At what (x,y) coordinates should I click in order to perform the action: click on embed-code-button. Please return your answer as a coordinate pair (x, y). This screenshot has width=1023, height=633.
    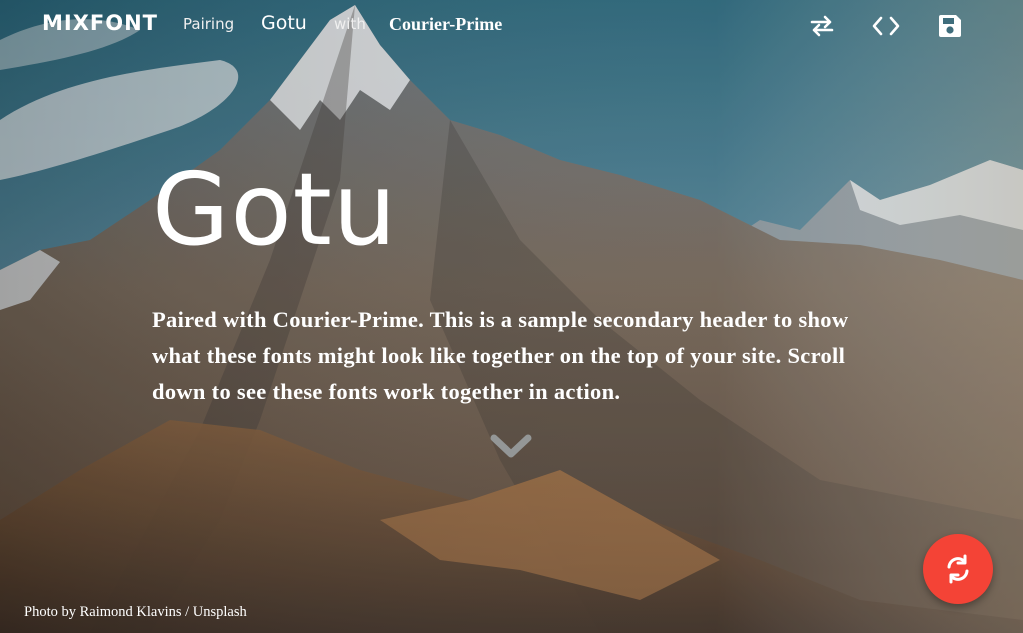
    Looking at the image, I should click on (886, 26).